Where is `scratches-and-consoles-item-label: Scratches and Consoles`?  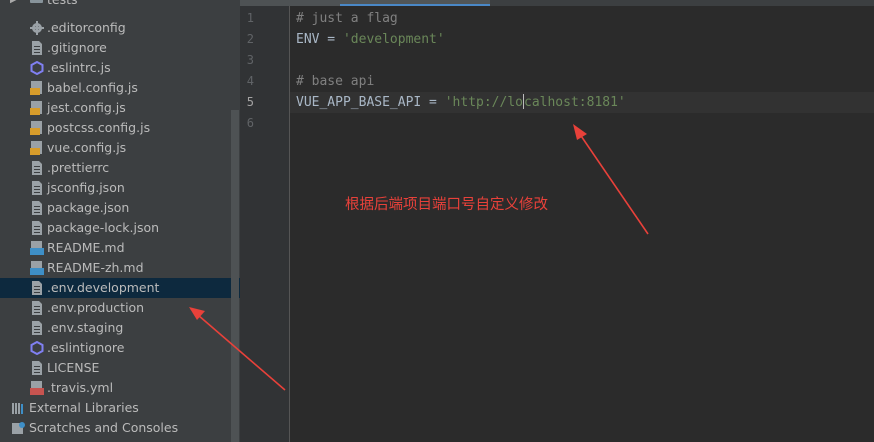 scratches-and-consoles-item-label: Scratches and Consoles is located at coordinates (104, 427).